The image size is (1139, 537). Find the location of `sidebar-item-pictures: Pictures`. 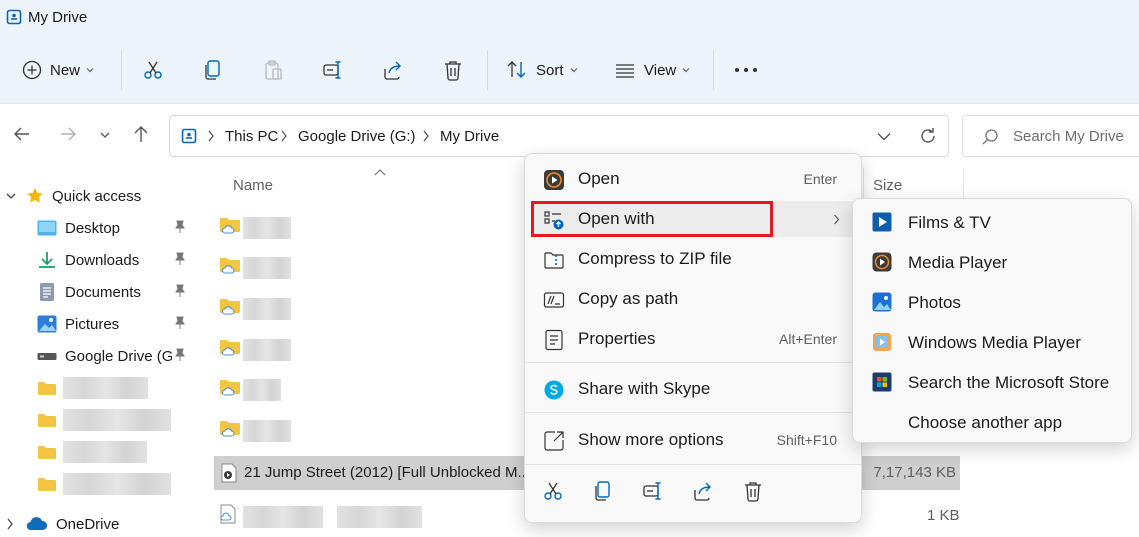

sidebar-item-pictures: Pictures is located at coordinates (78, 324).